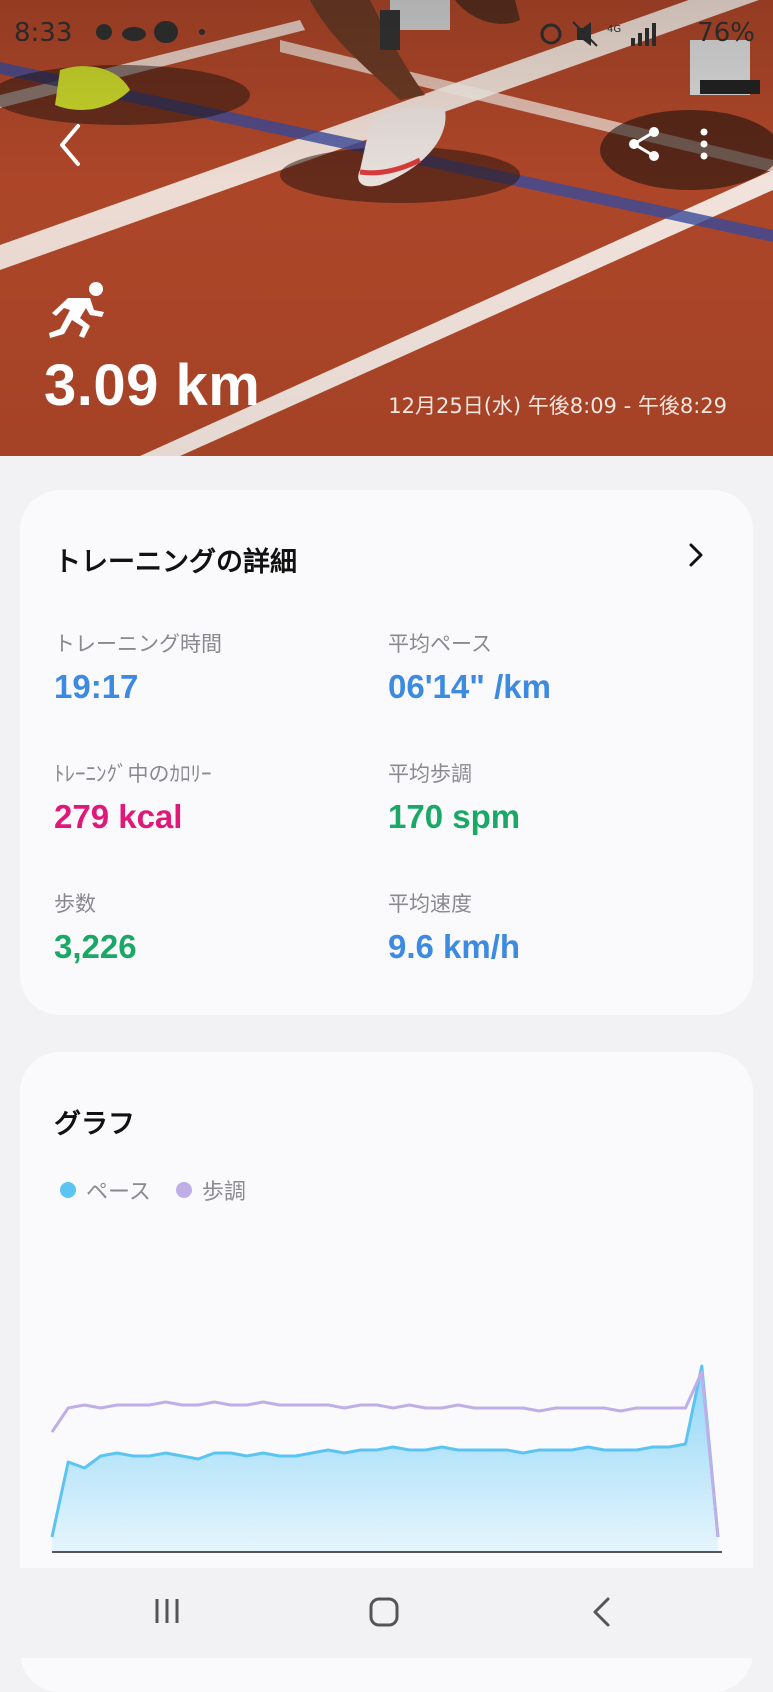  Describe the element at coordinates (94, 1124) in the screenshot. I see `graph-title: グラフ` at that location.